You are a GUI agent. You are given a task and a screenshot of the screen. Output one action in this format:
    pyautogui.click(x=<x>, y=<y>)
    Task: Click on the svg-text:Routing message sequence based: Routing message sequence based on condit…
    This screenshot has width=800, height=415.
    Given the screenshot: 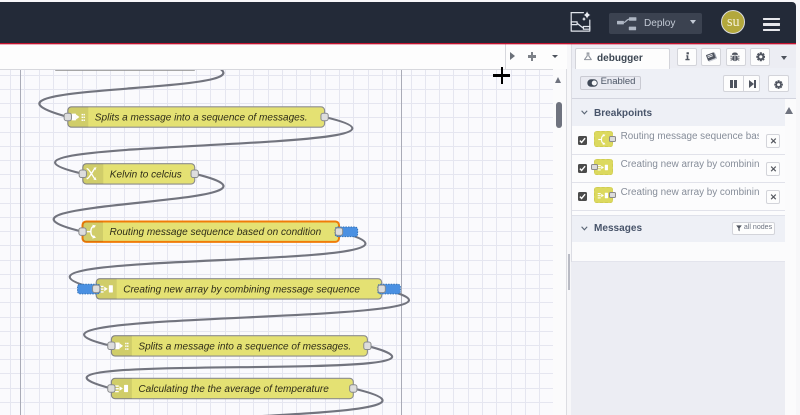 What is the action you would take?
    pyautogui.click(x=216, y=232)
    